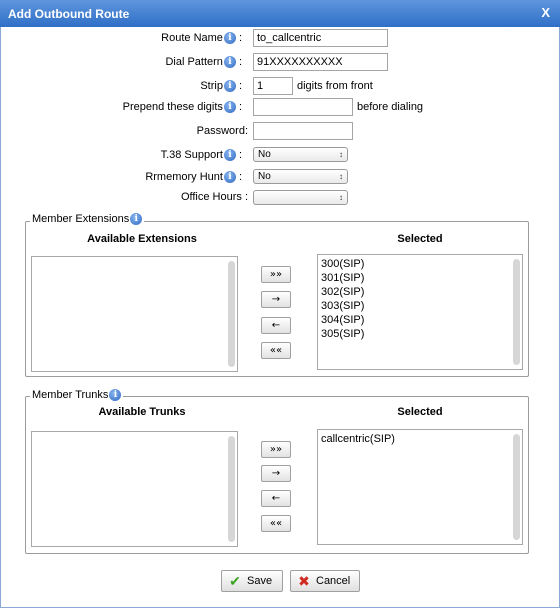  I want to click on remove-all-extensions-button: ««, so click(276, 350).